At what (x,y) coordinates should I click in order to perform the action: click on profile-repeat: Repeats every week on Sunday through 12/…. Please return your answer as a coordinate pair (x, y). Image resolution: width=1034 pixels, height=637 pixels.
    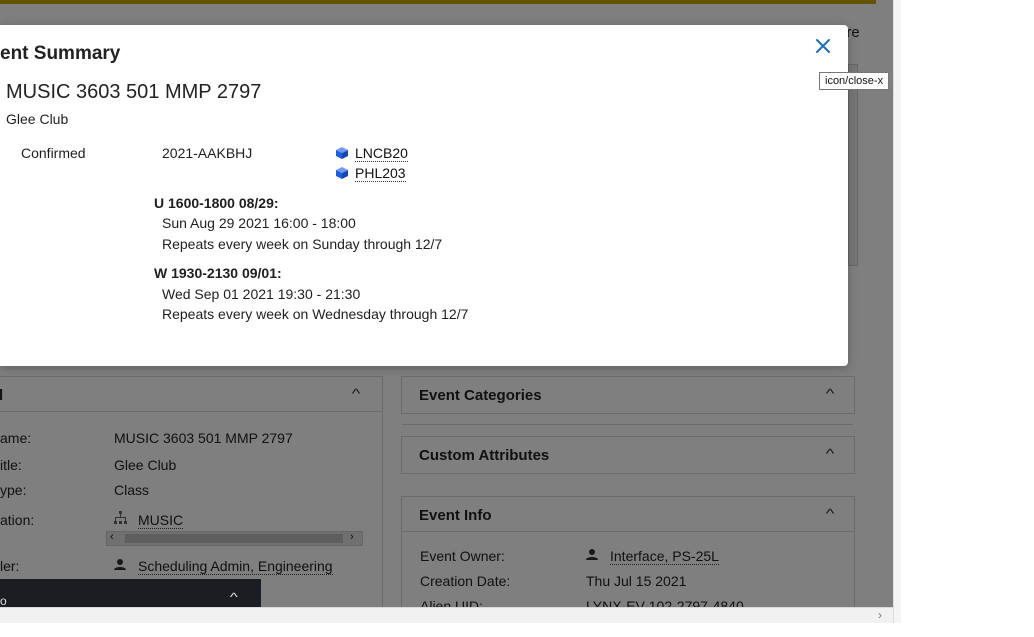
    Looking at the image, I should click on (302, 244).